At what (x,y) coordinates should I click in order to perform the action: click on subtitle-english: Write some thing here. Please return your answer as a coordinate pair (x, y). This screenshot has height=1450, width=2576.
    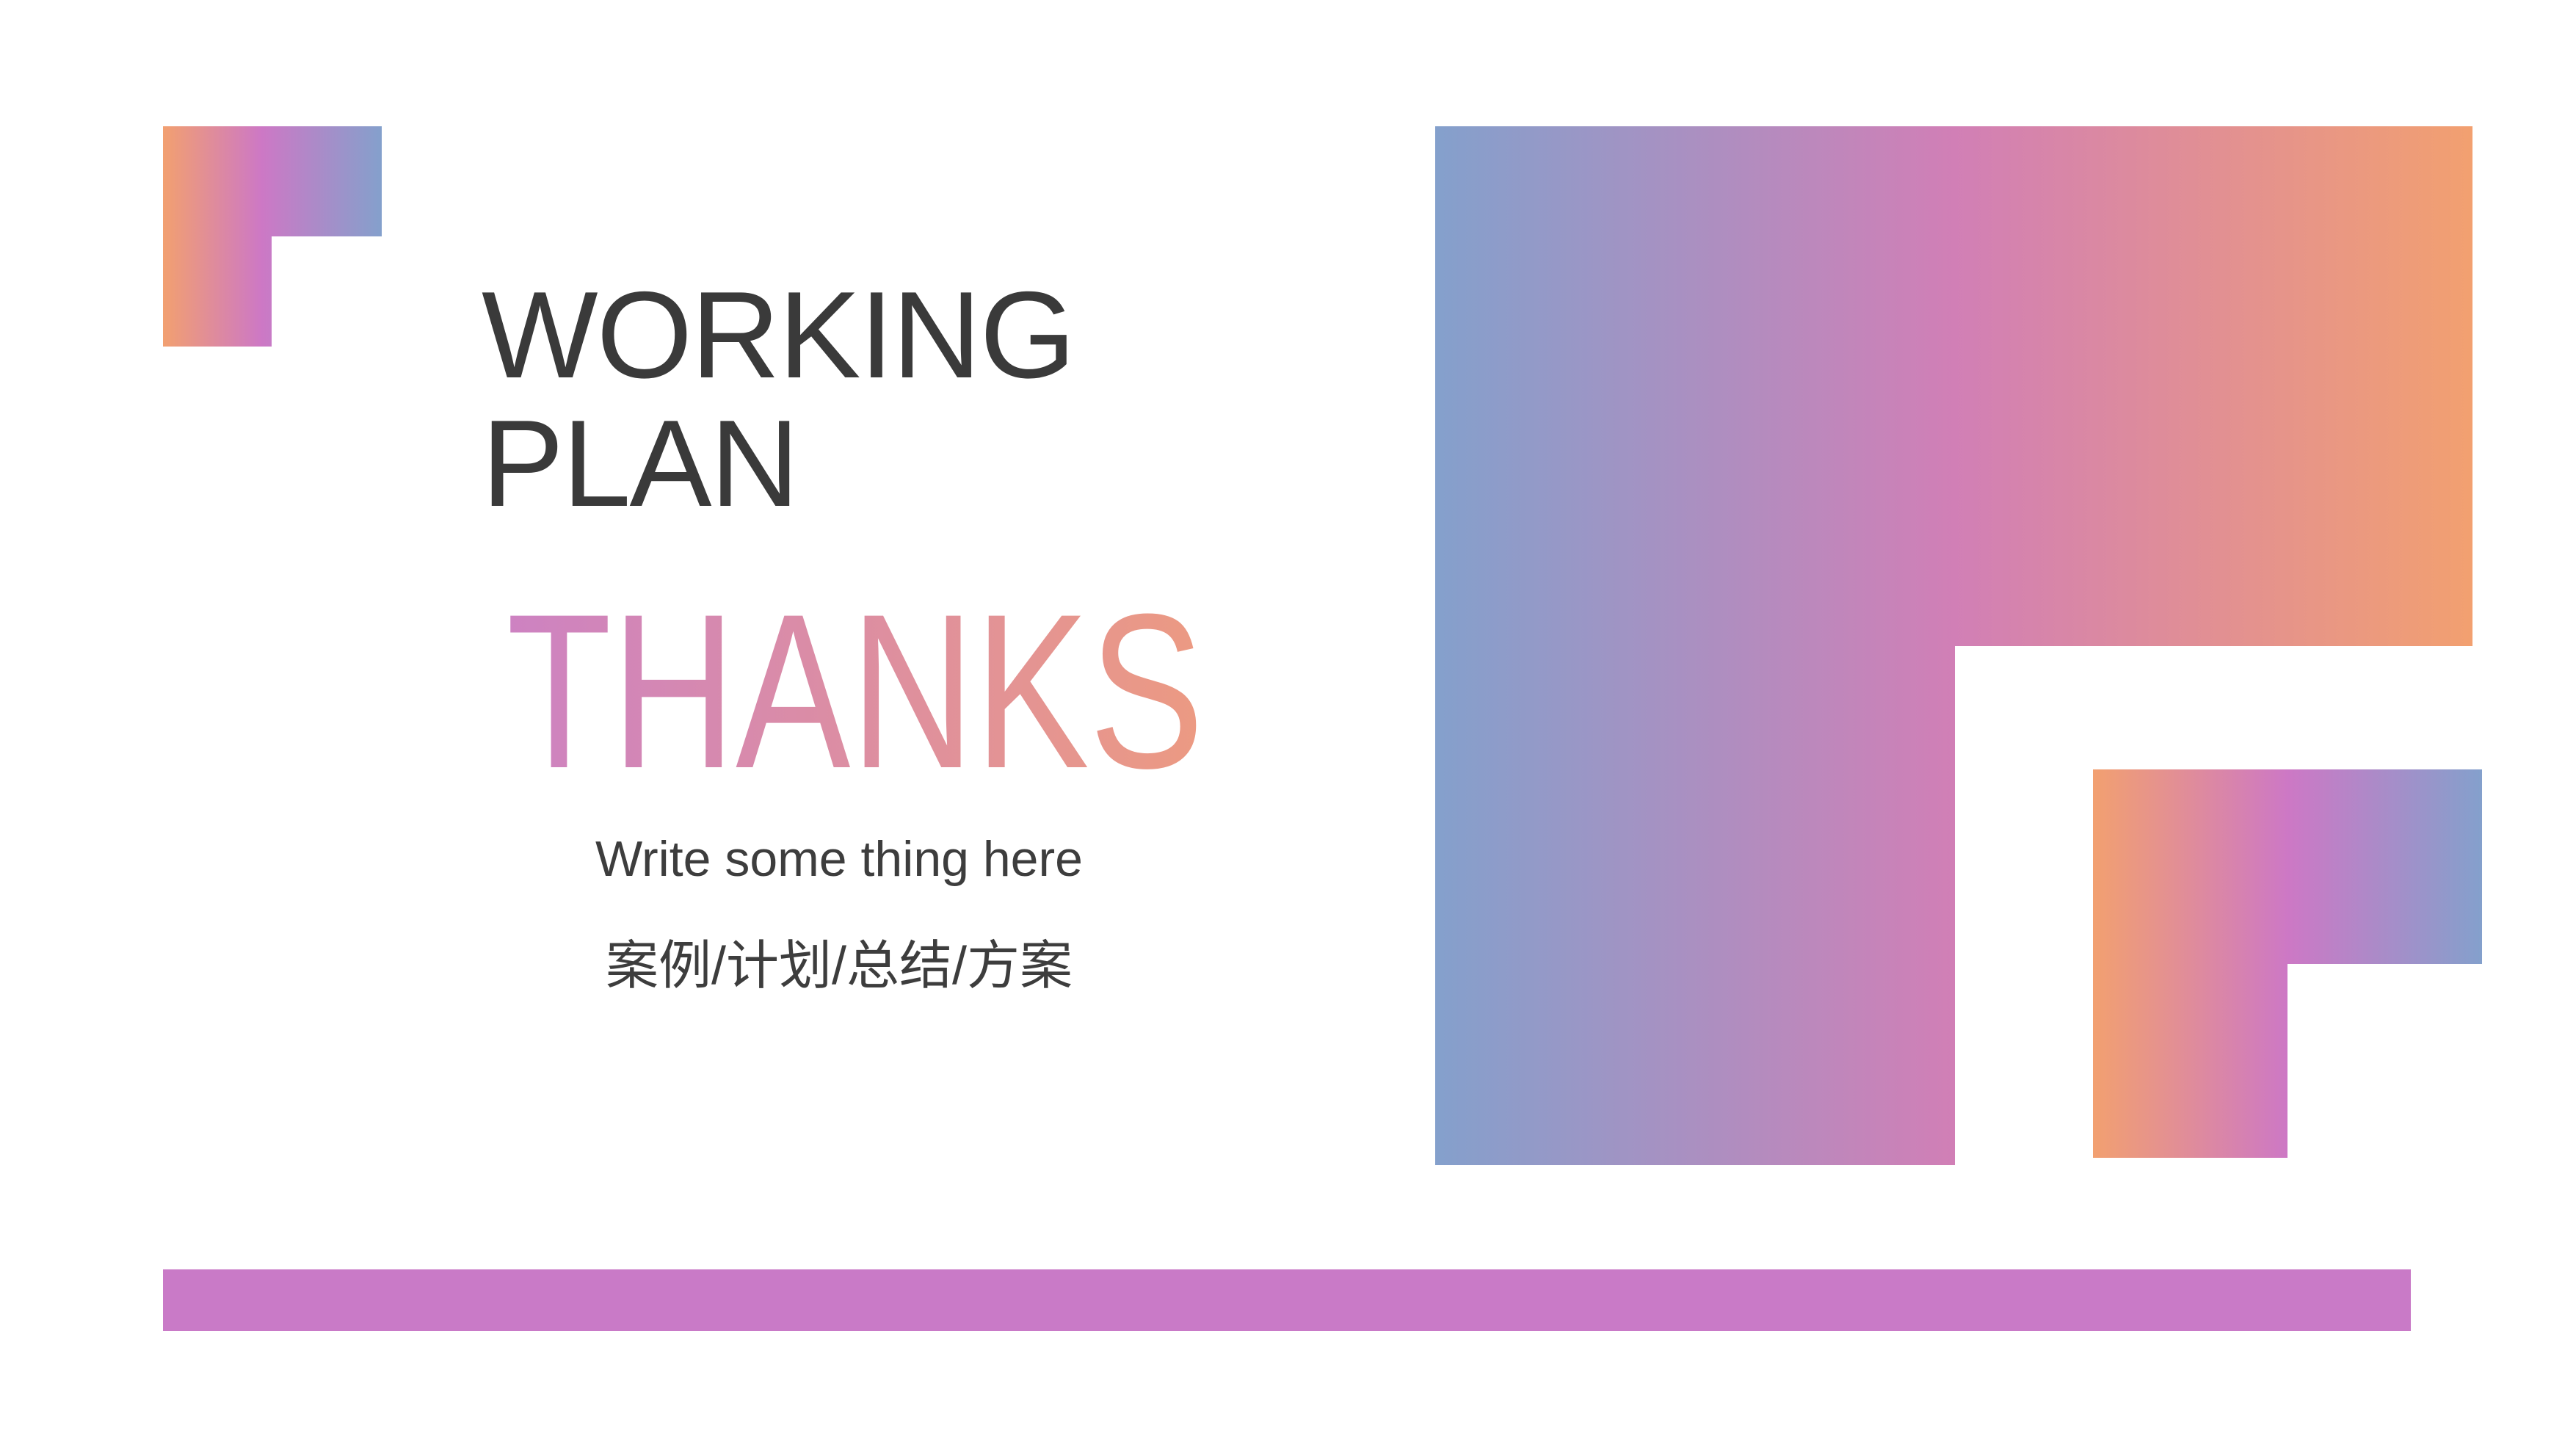
    Looking at the image, I should click on (839, 859).